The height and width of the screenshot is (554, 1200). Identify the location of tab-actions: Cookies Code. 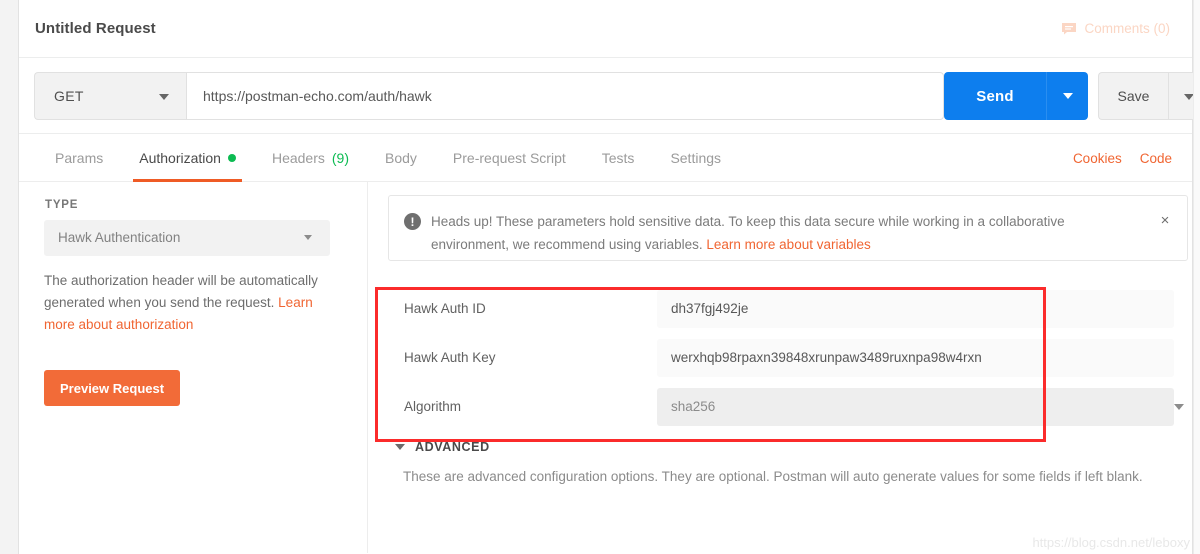
(1122, 158).